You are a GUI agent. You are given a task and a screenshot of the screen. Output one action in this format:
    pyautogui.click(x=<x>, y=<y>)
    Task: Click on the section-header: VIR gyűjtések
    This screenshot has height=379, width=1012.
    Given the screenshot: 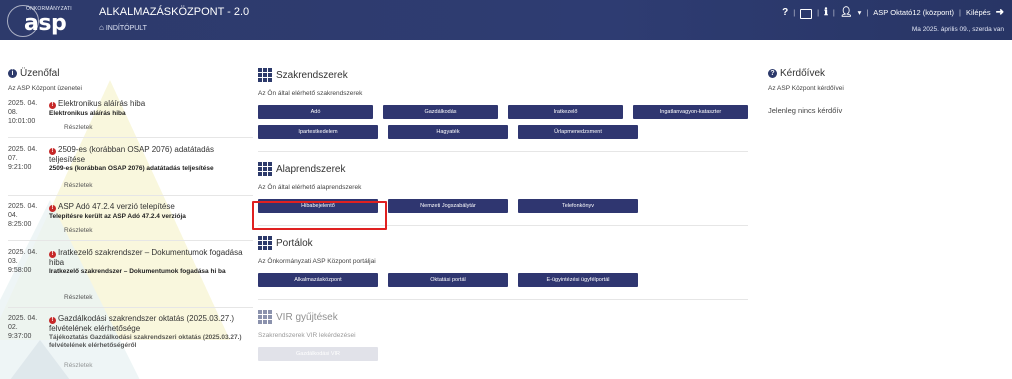 What is the action you would take?
    pyautogui.click(x=503, y=317)
    